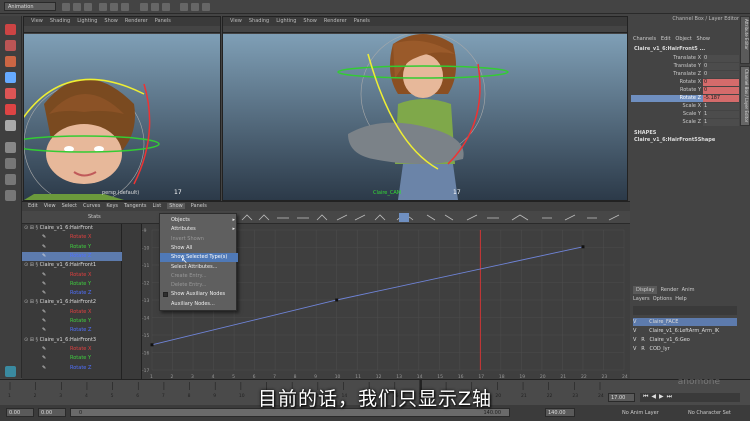  I want to click on channel-value: -5.187, so click(721, 98).